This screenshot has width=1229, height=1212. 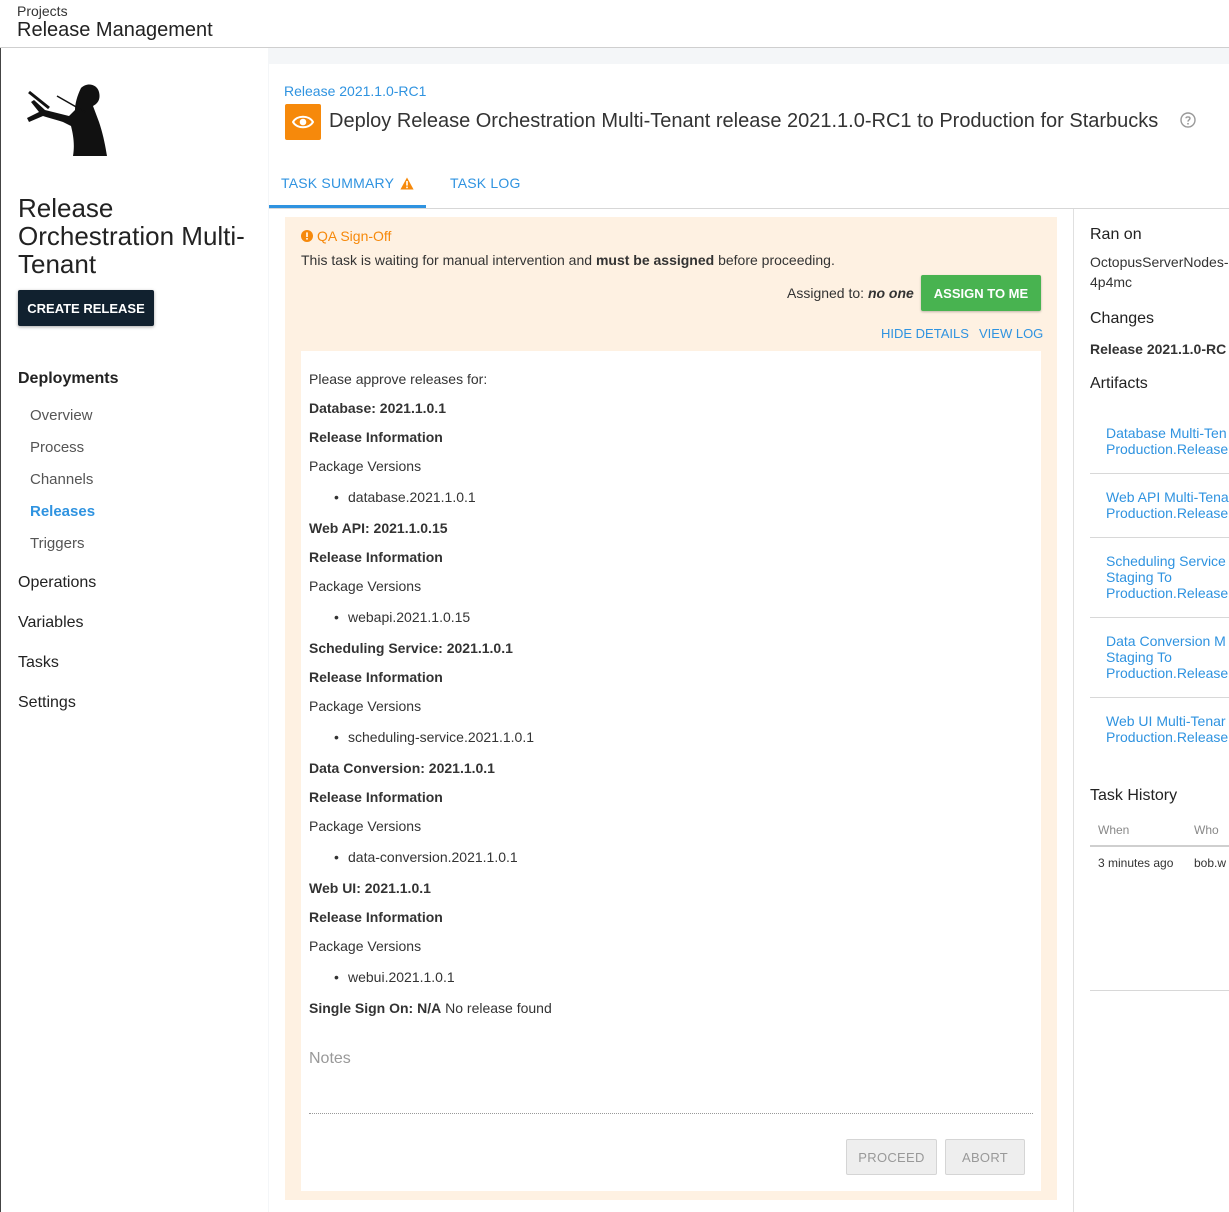 What do you see at coordinates (62, 511) in the screenshot?
I see `nav-item-releases: Releases` at bounding box center [62, 511].